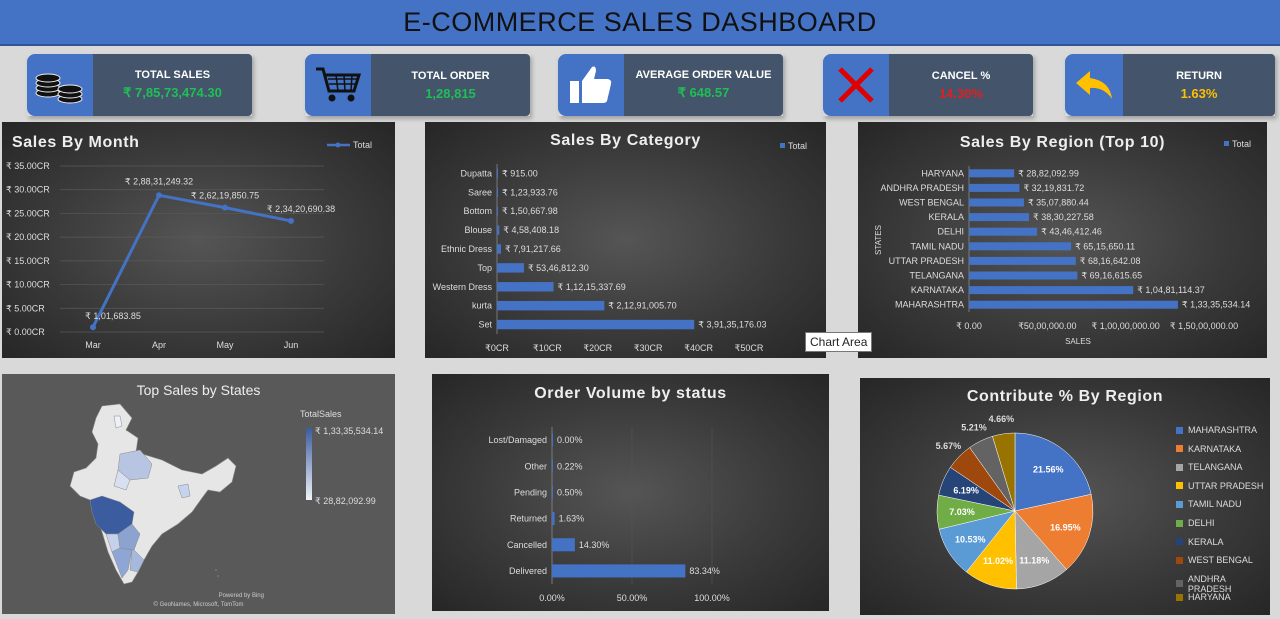 This screenshot has height=619, width=1280. I want to click on data-label: ₹ 38,30,227.58, so click(1063, 217).